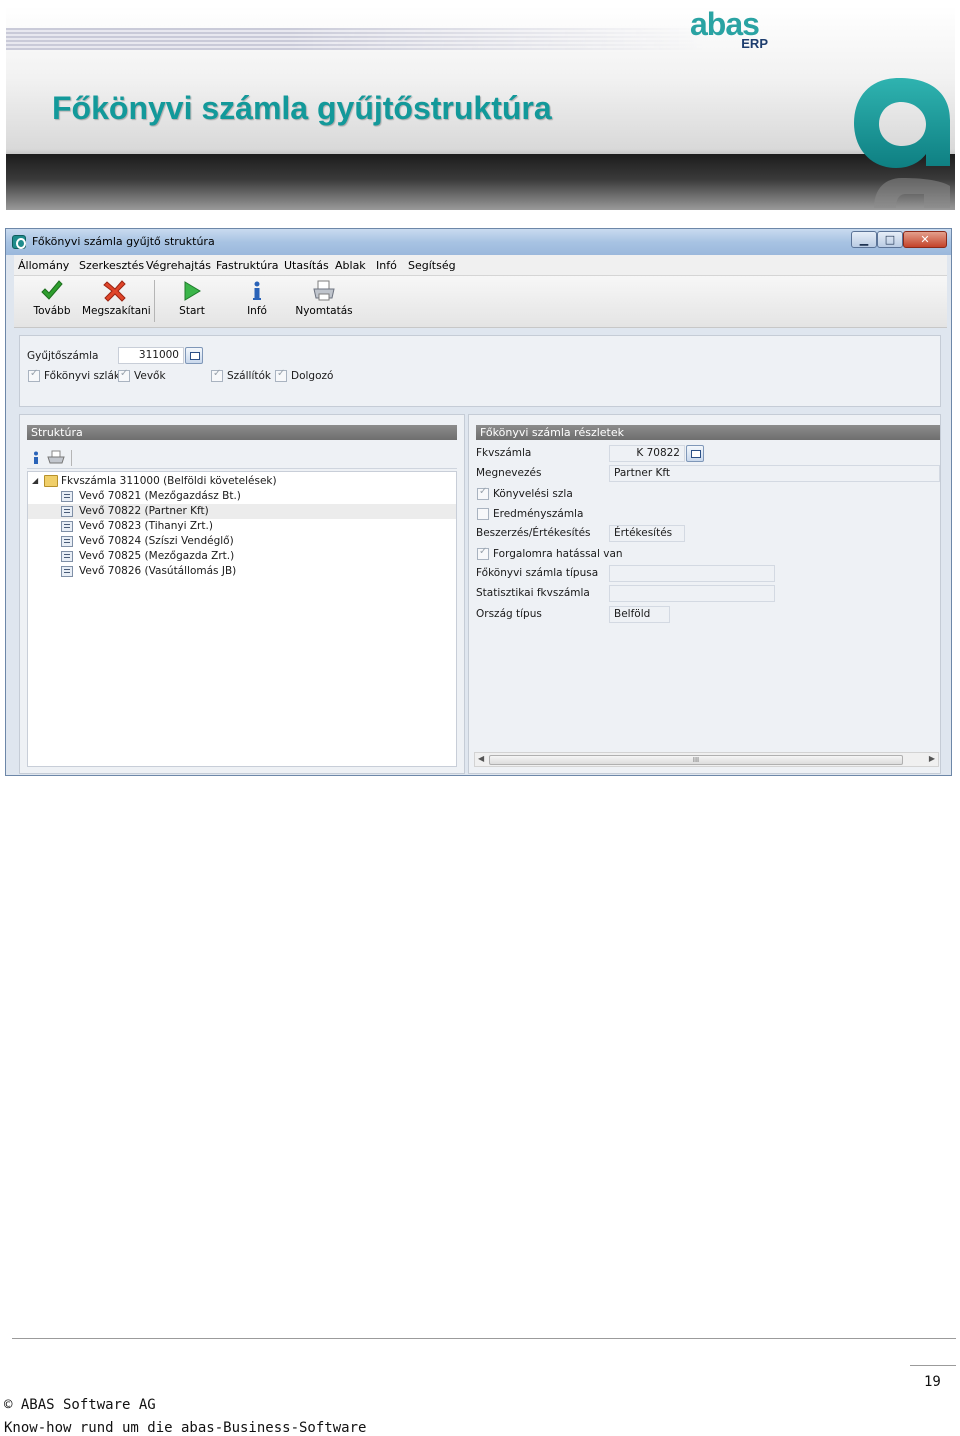 The image size is (960, 1436). What do you see at coordinates (356, 39) in the screenshot?
I see `header-stripes` at bounding box center [356, 39].